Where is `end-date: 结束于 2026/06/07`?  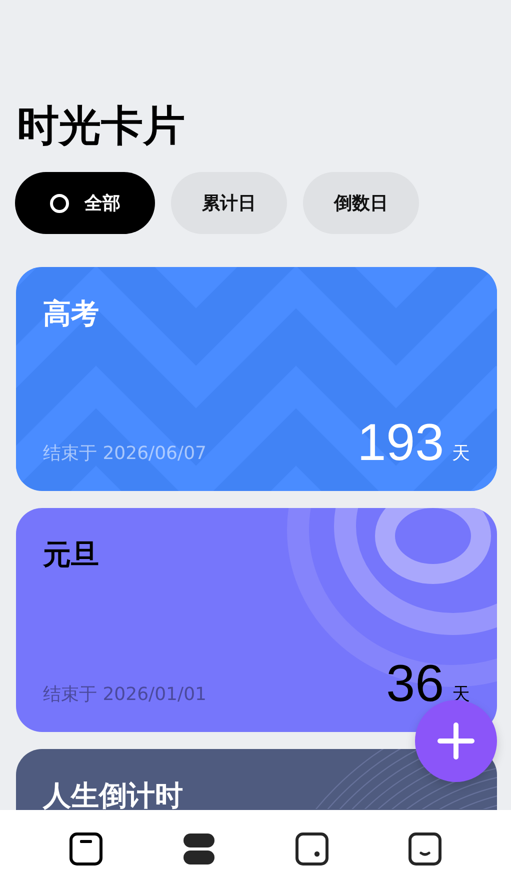 end-date: 结束于 2026/06/07 is located at coordinates (124, 453).